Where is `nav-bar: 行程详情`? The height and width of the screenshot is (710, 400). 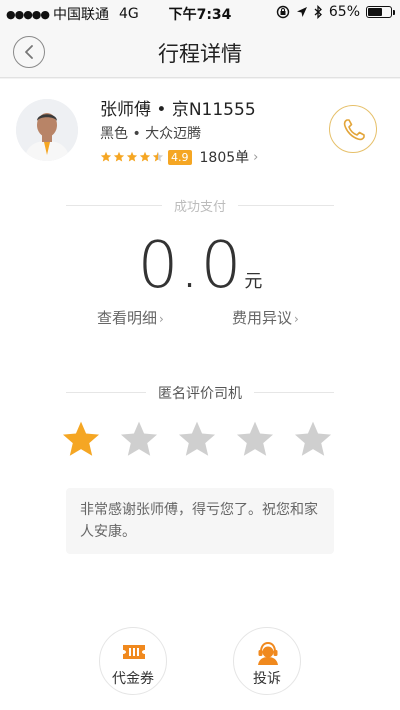 nav-bar: 行程详情 is located at coordinates (200, 52).